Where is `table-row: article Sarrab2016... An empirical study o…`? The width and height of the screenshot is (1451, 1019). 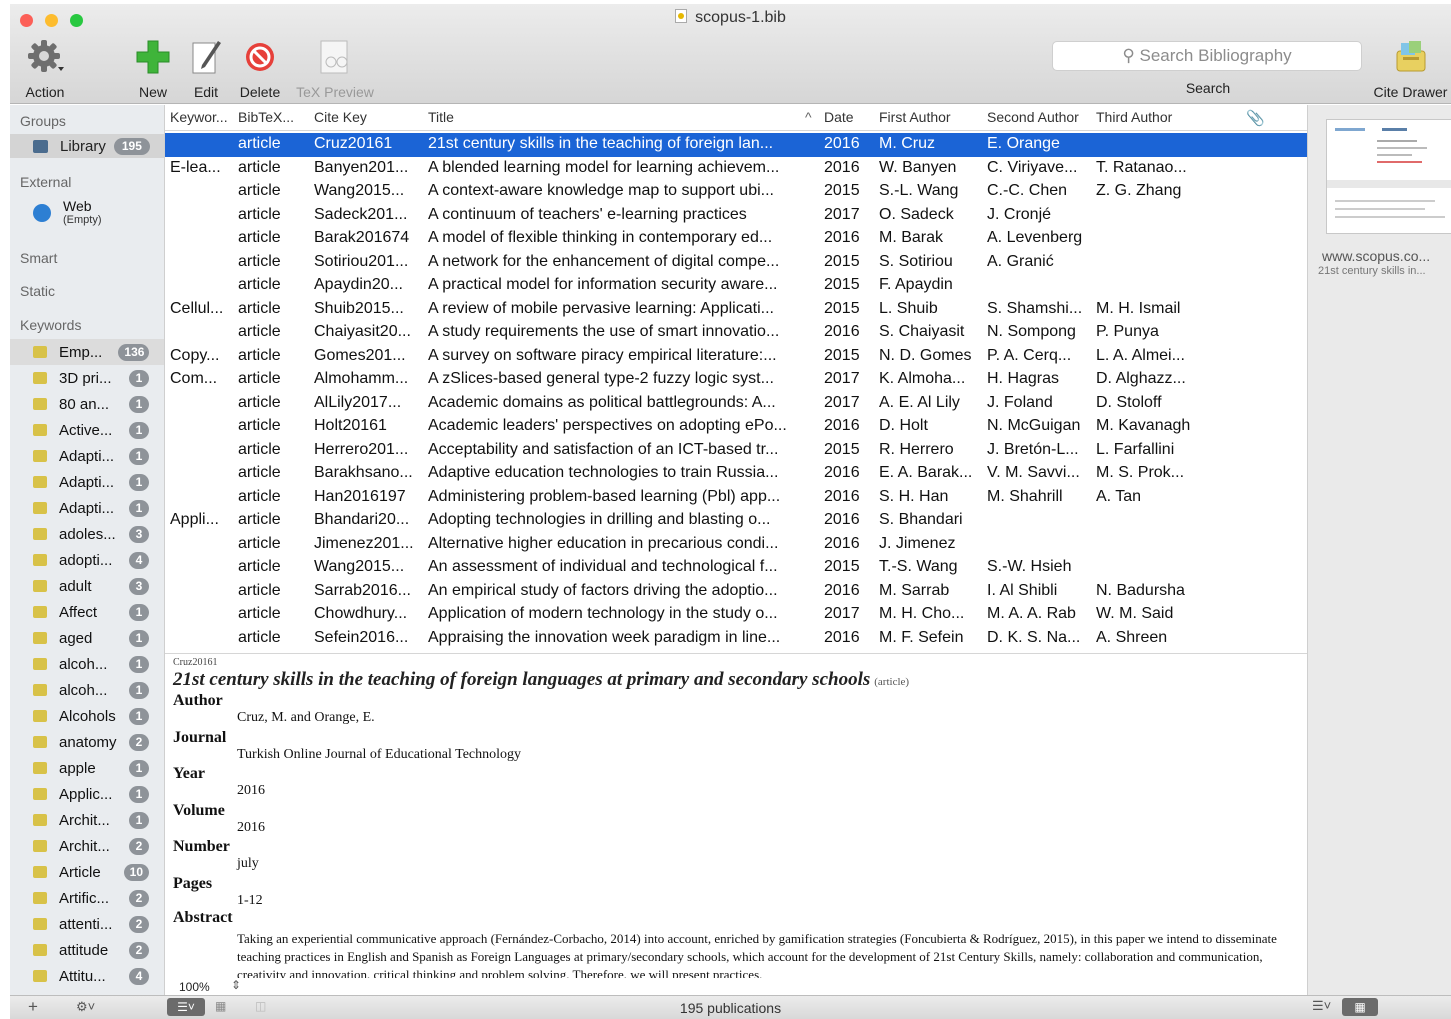
table-row: article Sarrab2016... An empirical study o… is located at coordinates (736, 592).